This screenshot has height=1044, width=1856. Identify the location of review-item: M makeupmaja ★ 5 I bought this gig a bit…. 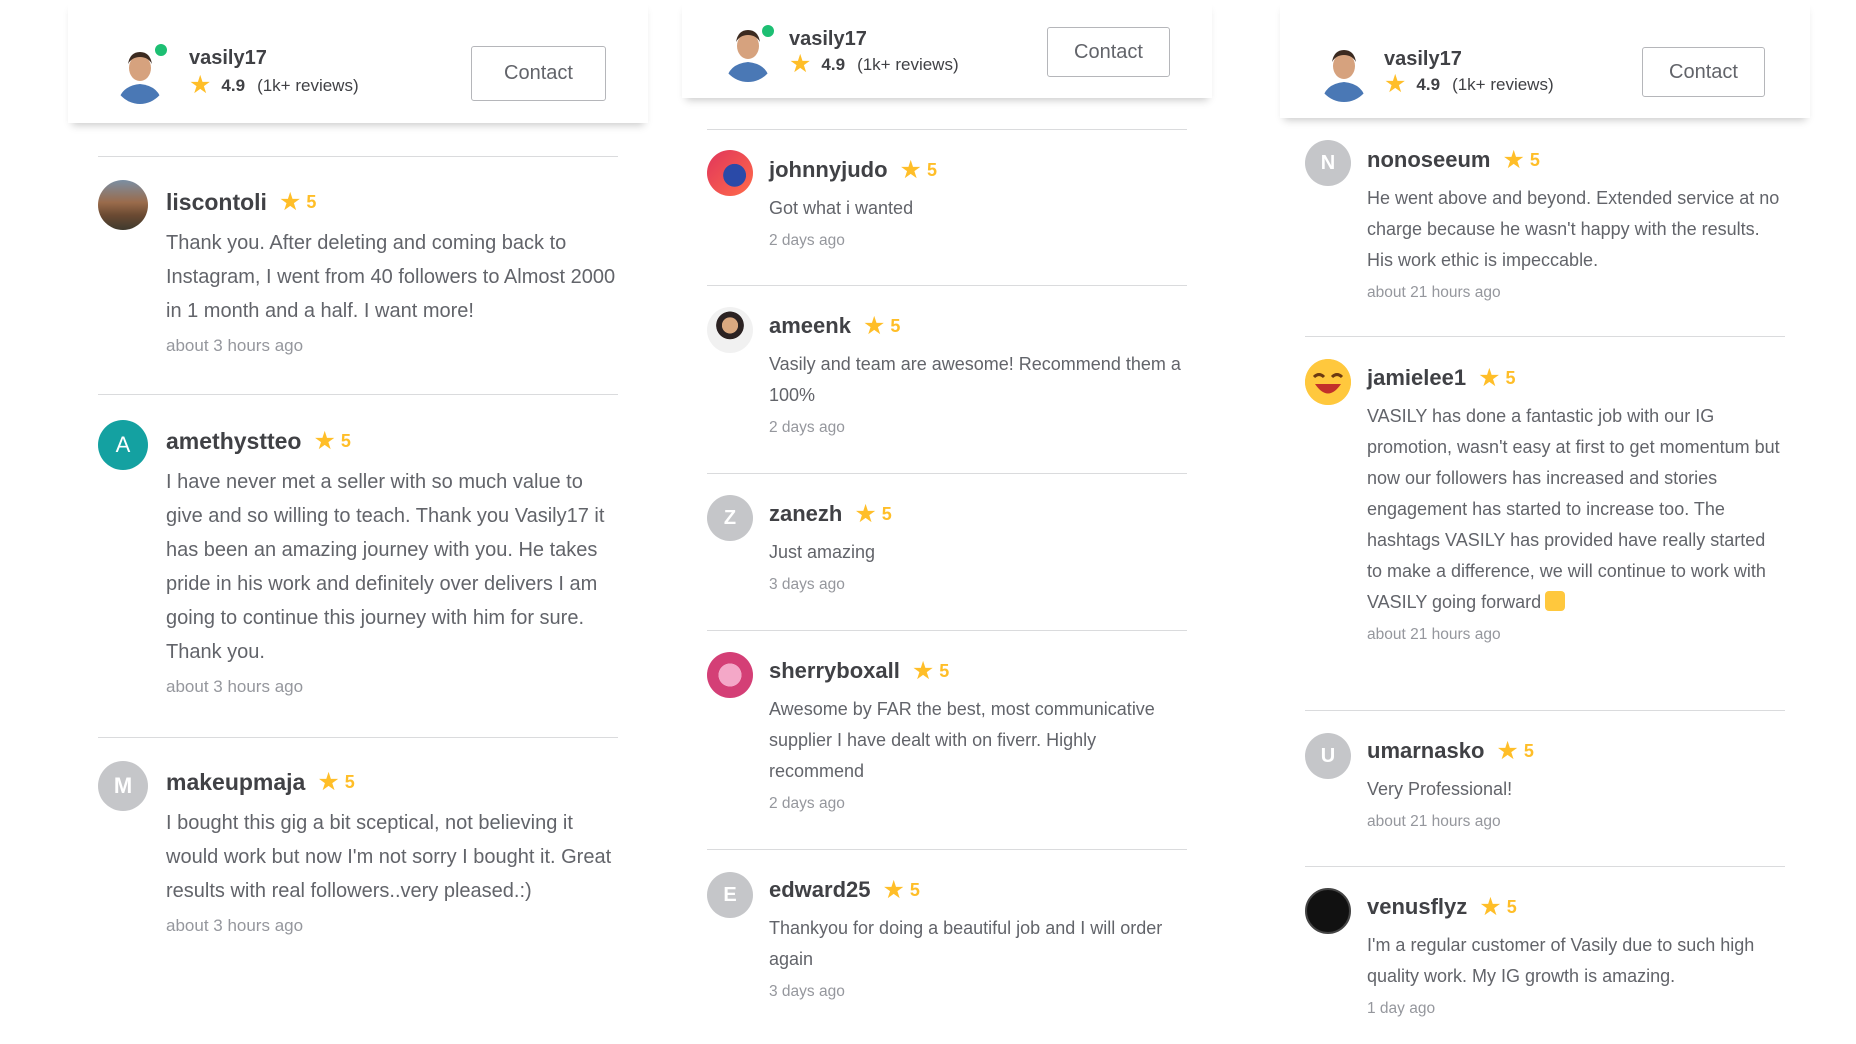
(358, 872).